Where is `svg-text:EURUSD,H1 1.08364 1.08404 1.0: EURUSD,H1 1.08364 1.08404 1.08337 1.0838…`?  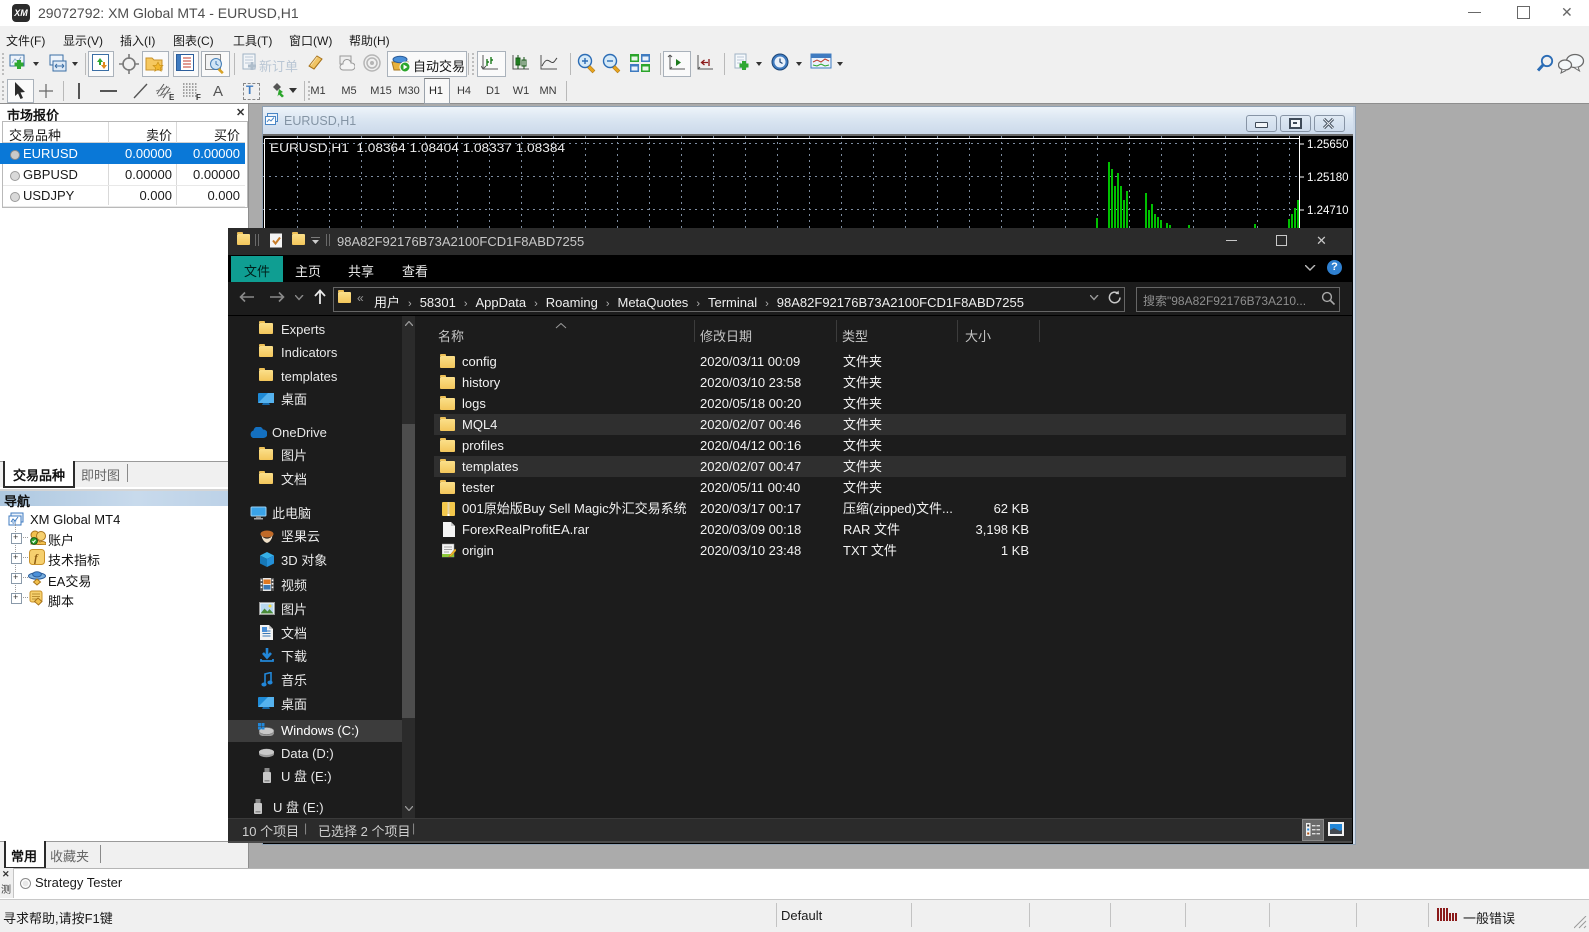
svg-text:EURUSD,H1 1.08364 1.08404 1.0: EURUSD,H1 1.08364 1.08404 1.08337 1.0838… is located at coordinates (418, 149).